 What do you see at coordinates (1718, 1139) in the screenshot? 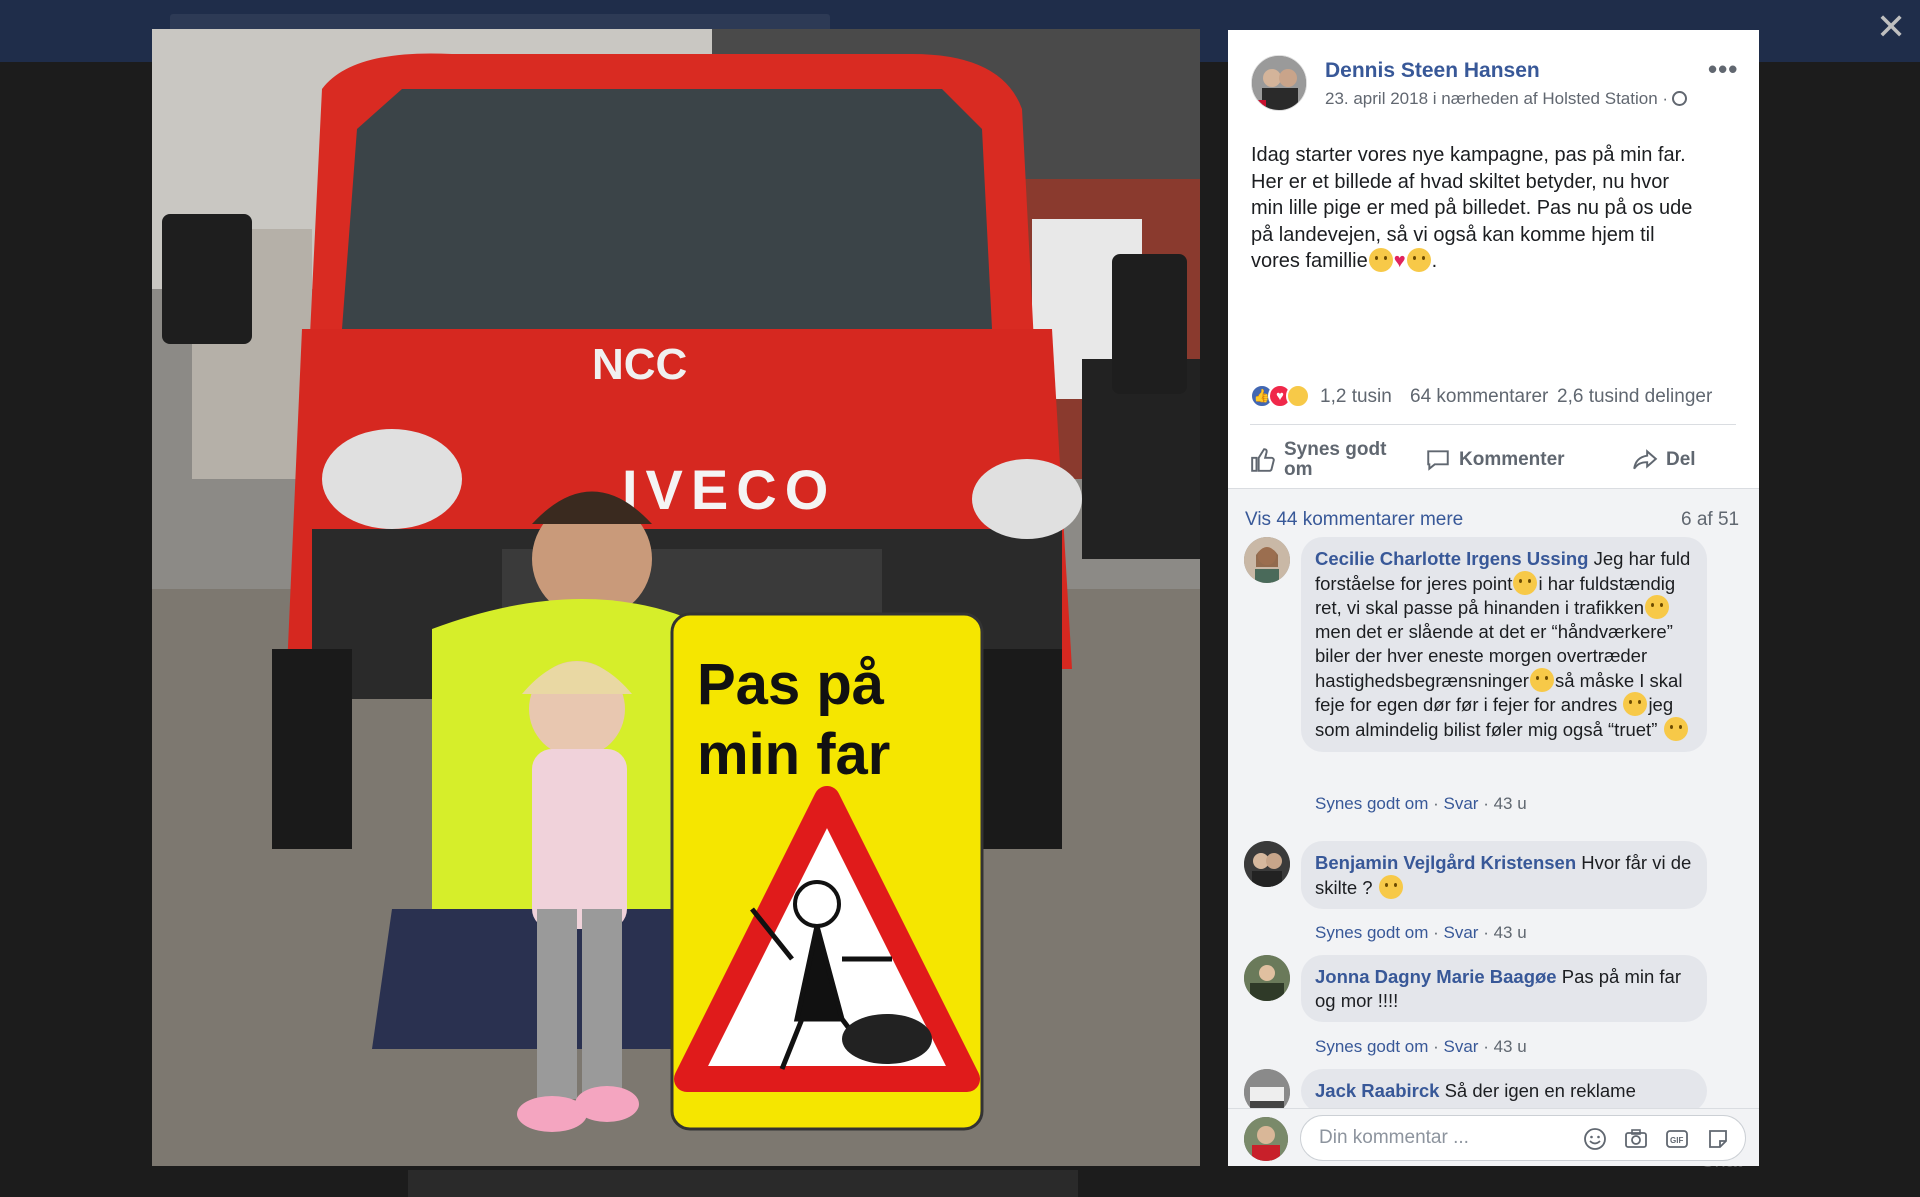
I see `sticker-icon` at bounding box center [1718, 1139].